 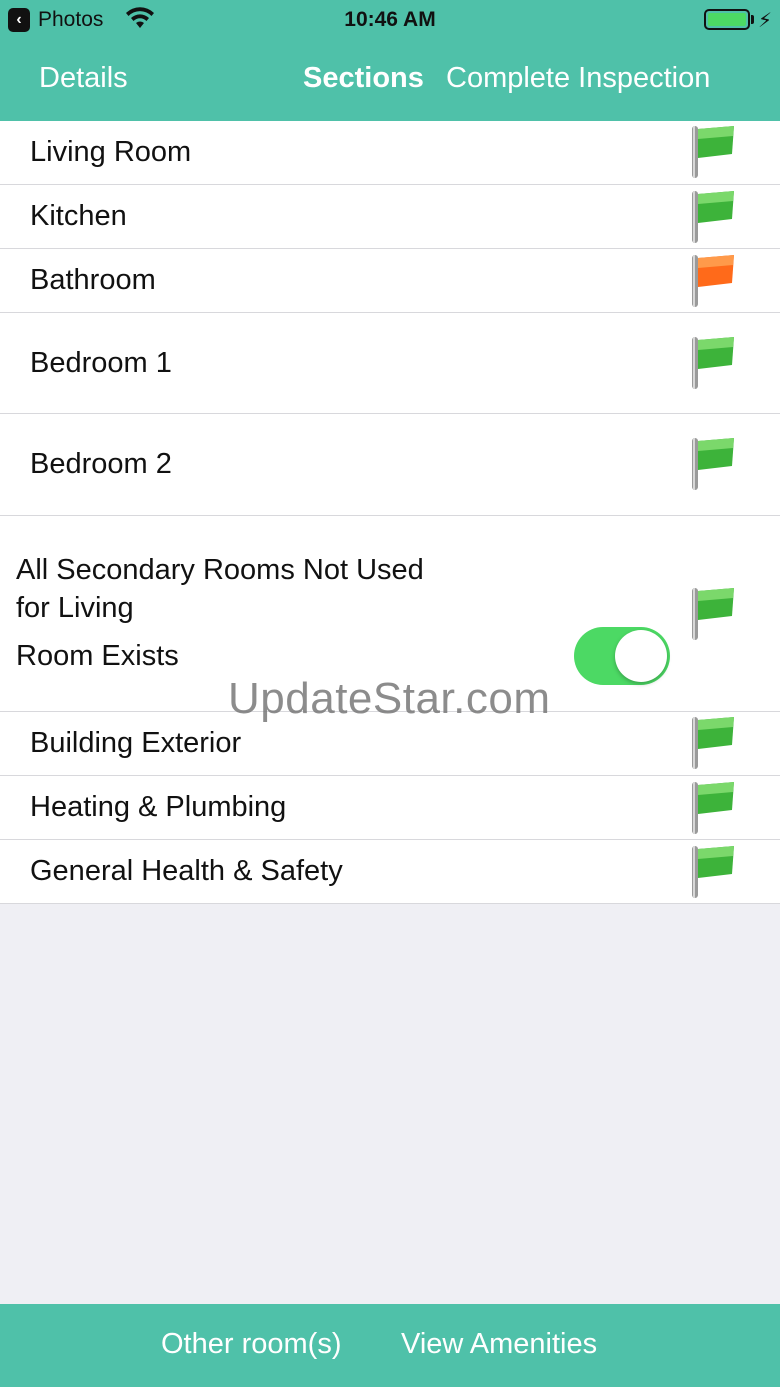 What do you see at coordinates (363, 78) in the screenshot?
I see `page-title: Sections` at bounding box center [363, 78].